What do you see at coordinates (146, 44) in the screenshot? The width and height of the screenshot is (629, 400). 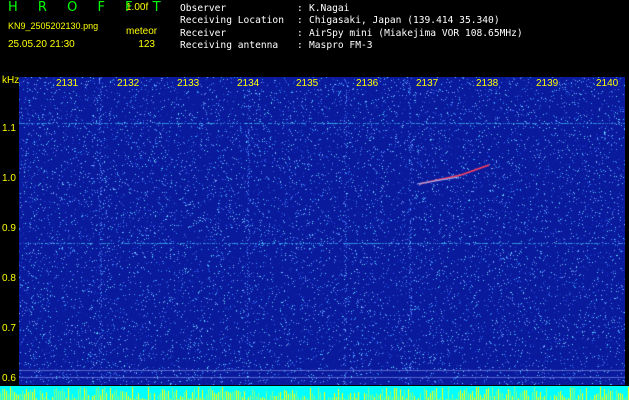 I see `count-label: 123` at bounding box center [146, 44].